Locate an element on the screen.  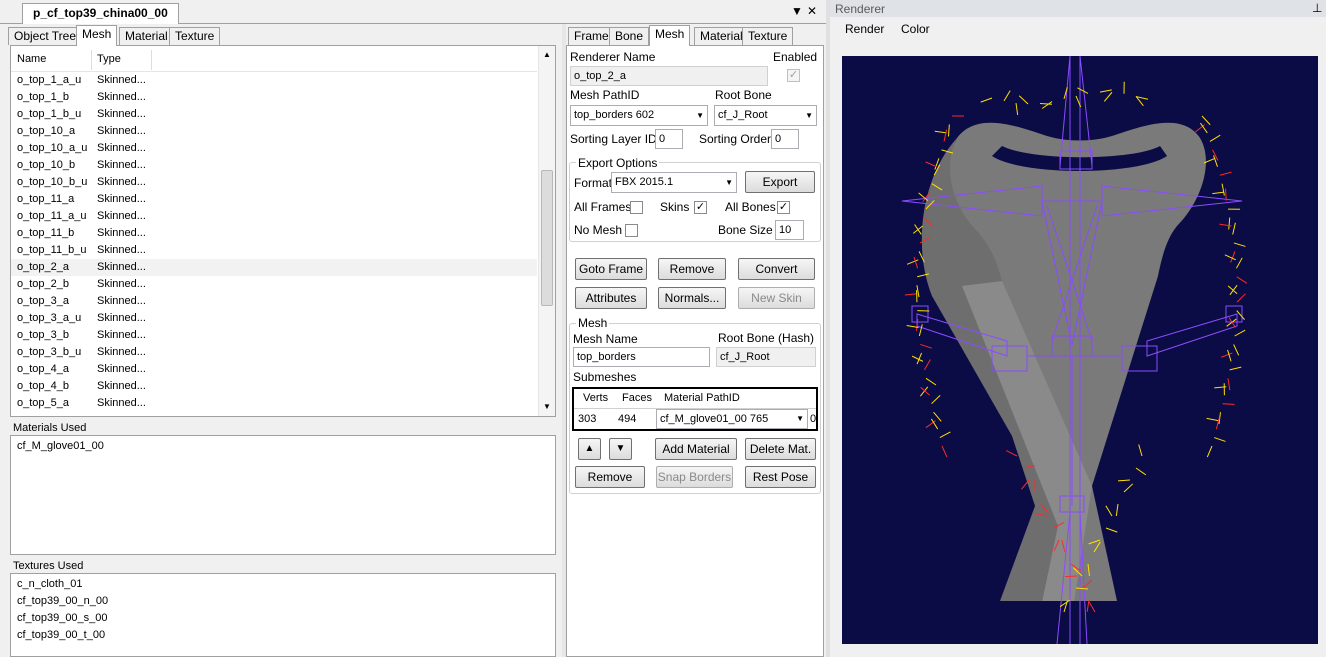
enabled-label: Enabled is located at coordinates (795, 57).